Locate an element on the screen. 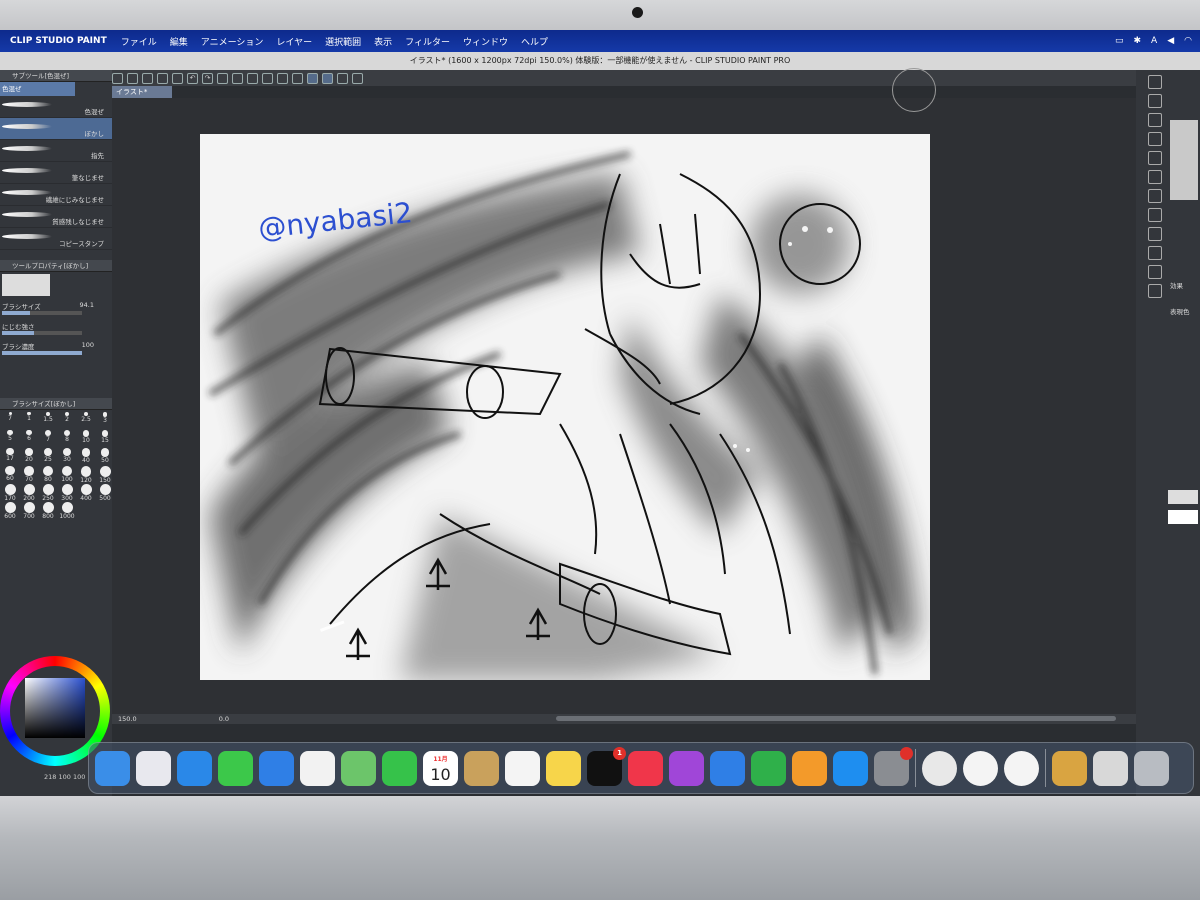  calendar-icon: 11月 10 is located at coordinates (440, 768).